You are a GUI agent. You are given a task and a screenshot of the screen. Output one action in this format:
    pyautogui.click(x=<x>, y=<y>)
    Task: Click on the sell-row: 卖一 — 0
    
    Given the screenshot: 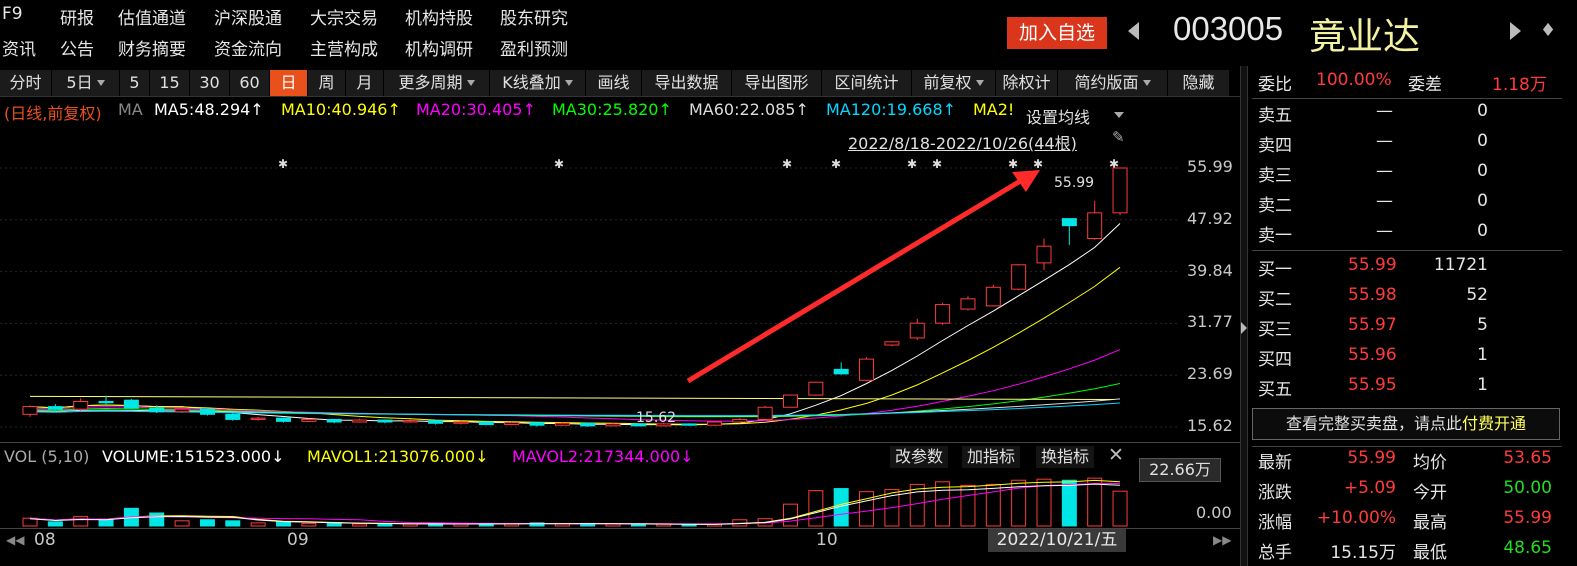 What is the action you would take?
    pyautogui.click(x=1408, y=233)
    